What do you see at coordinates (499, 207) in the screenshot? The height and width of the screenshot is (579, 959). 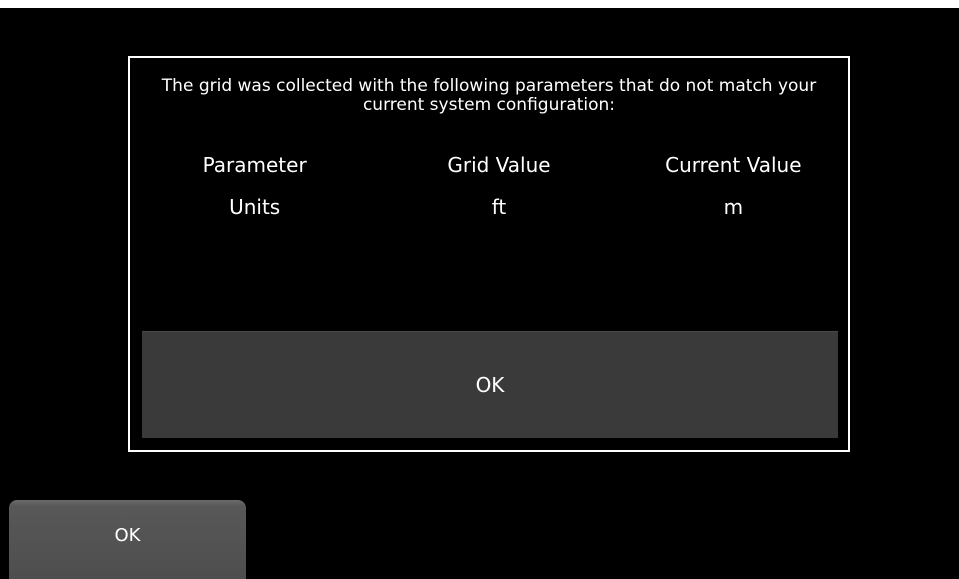 I see `cell-grid-value: ft` at bounding box center [499, 207].